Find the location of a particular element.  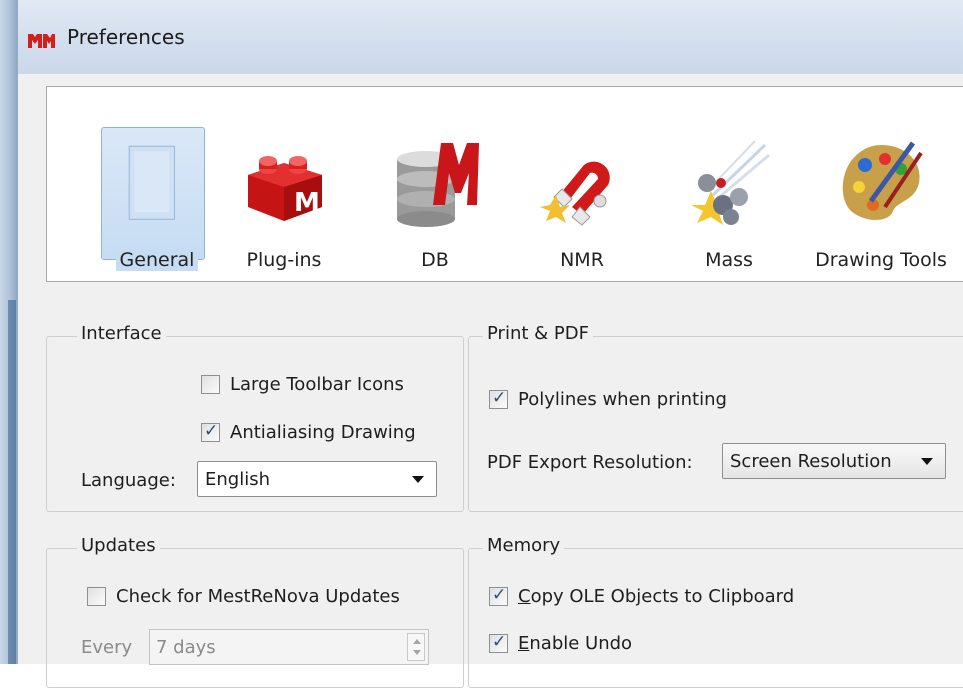

update-interval-value: 7 days is located at coordinates (186, 647).